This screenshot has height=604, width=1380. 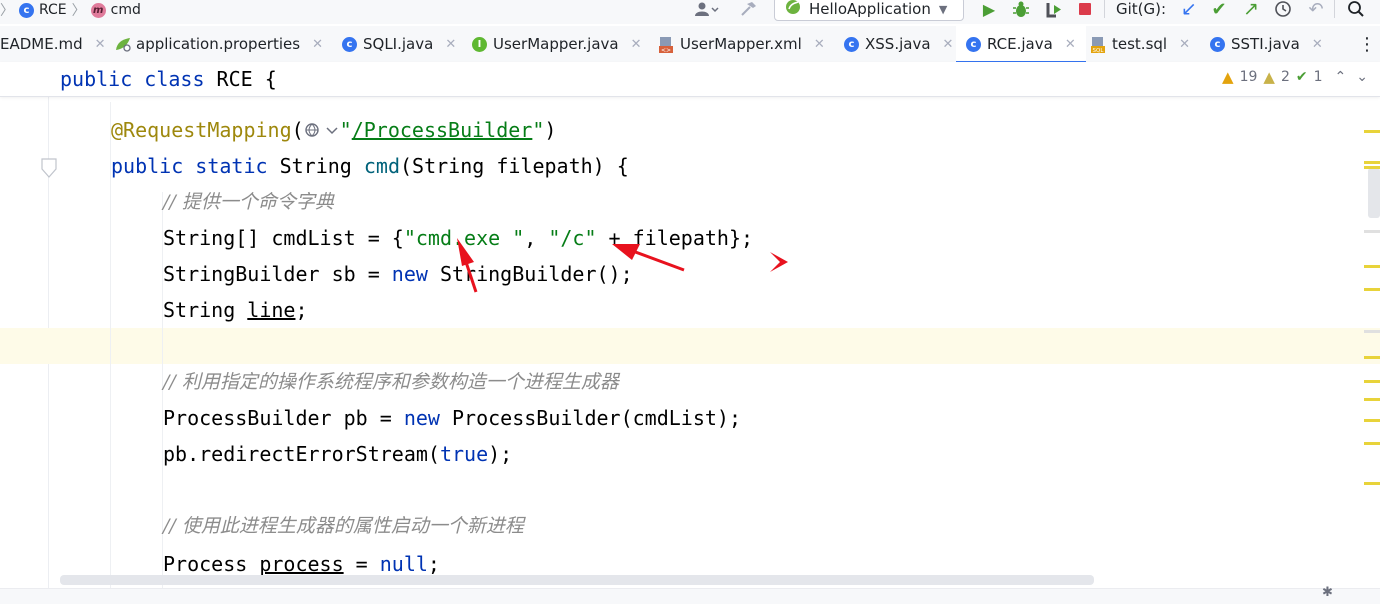 I want to click on tab-sqli-java: c SQLI.java ✕, so click(x=399, y=44).